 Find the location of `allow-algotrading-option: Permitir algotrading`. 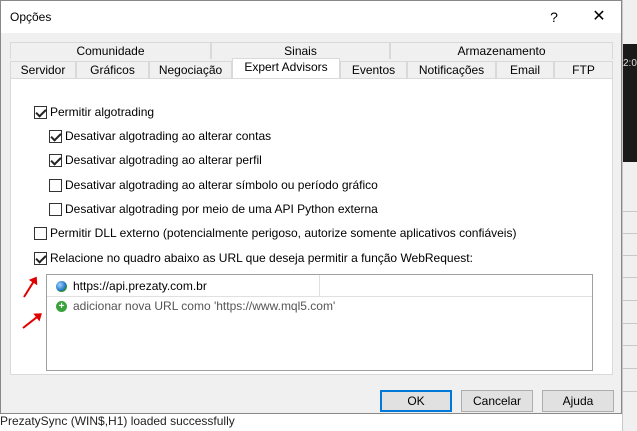

allow-algotrading-option: Permitir algotrading is located at coordinates (94, 112).